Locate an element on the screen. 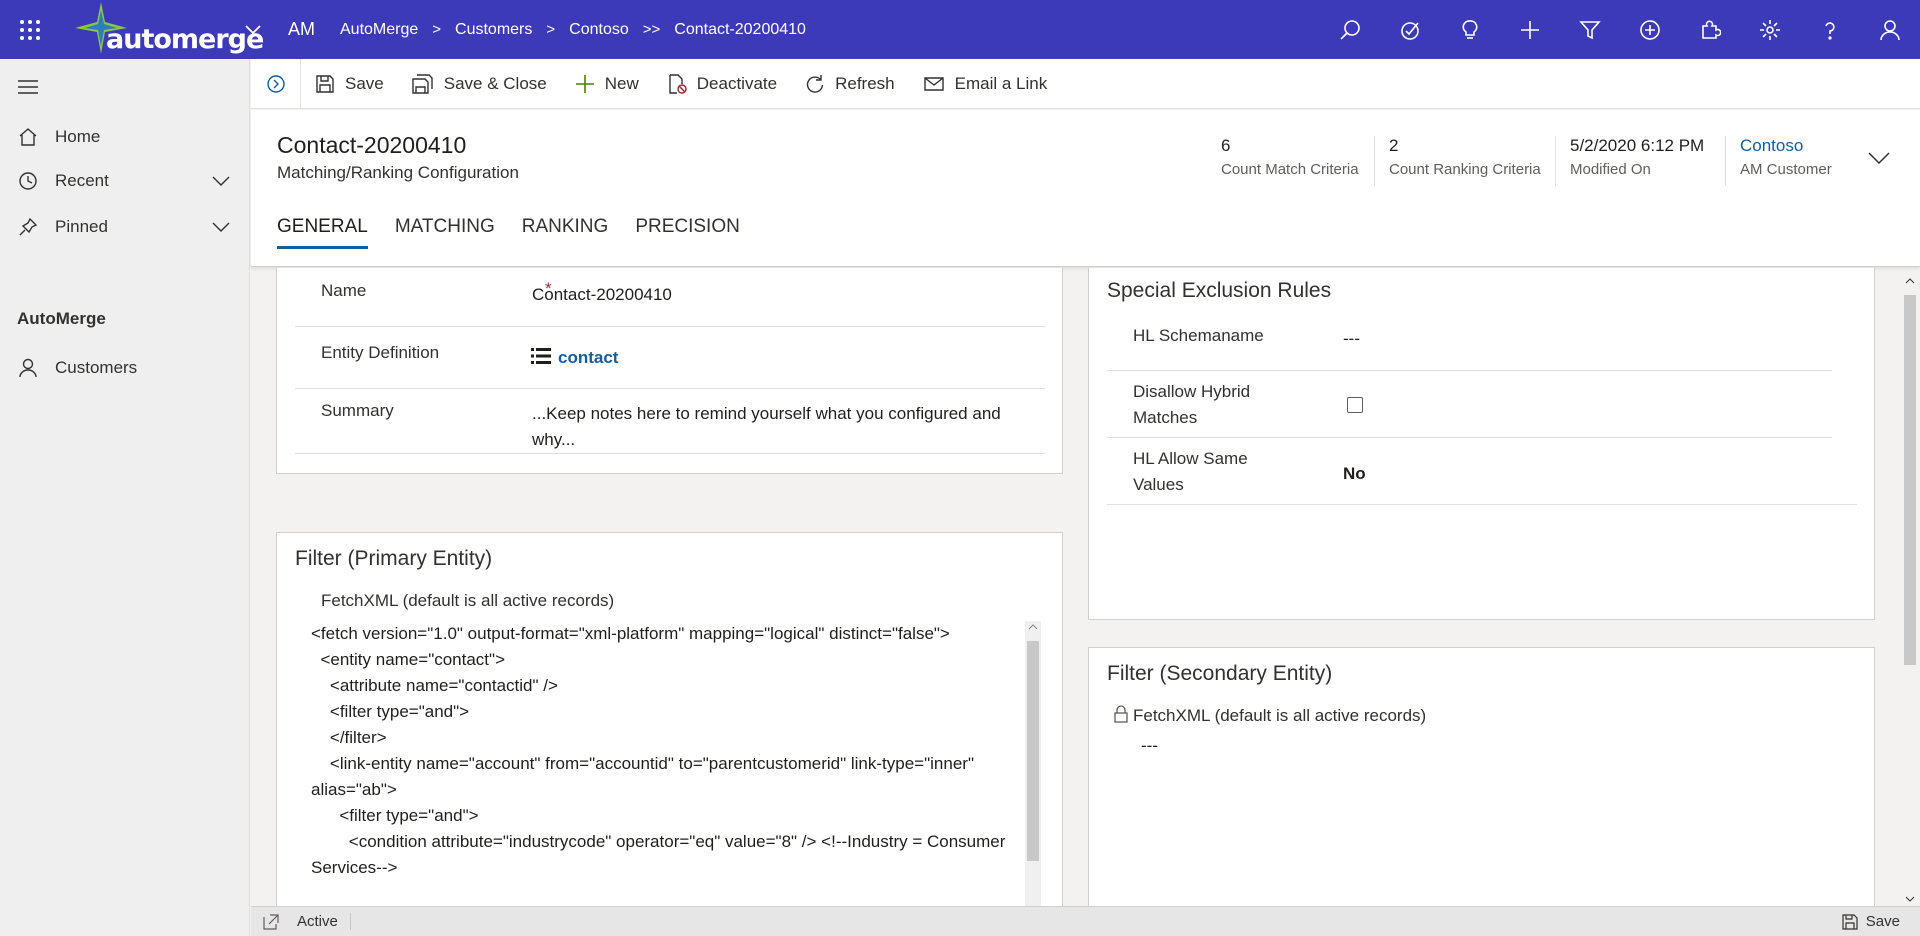  add-circle-icon is located at coordinates (1650, 29).